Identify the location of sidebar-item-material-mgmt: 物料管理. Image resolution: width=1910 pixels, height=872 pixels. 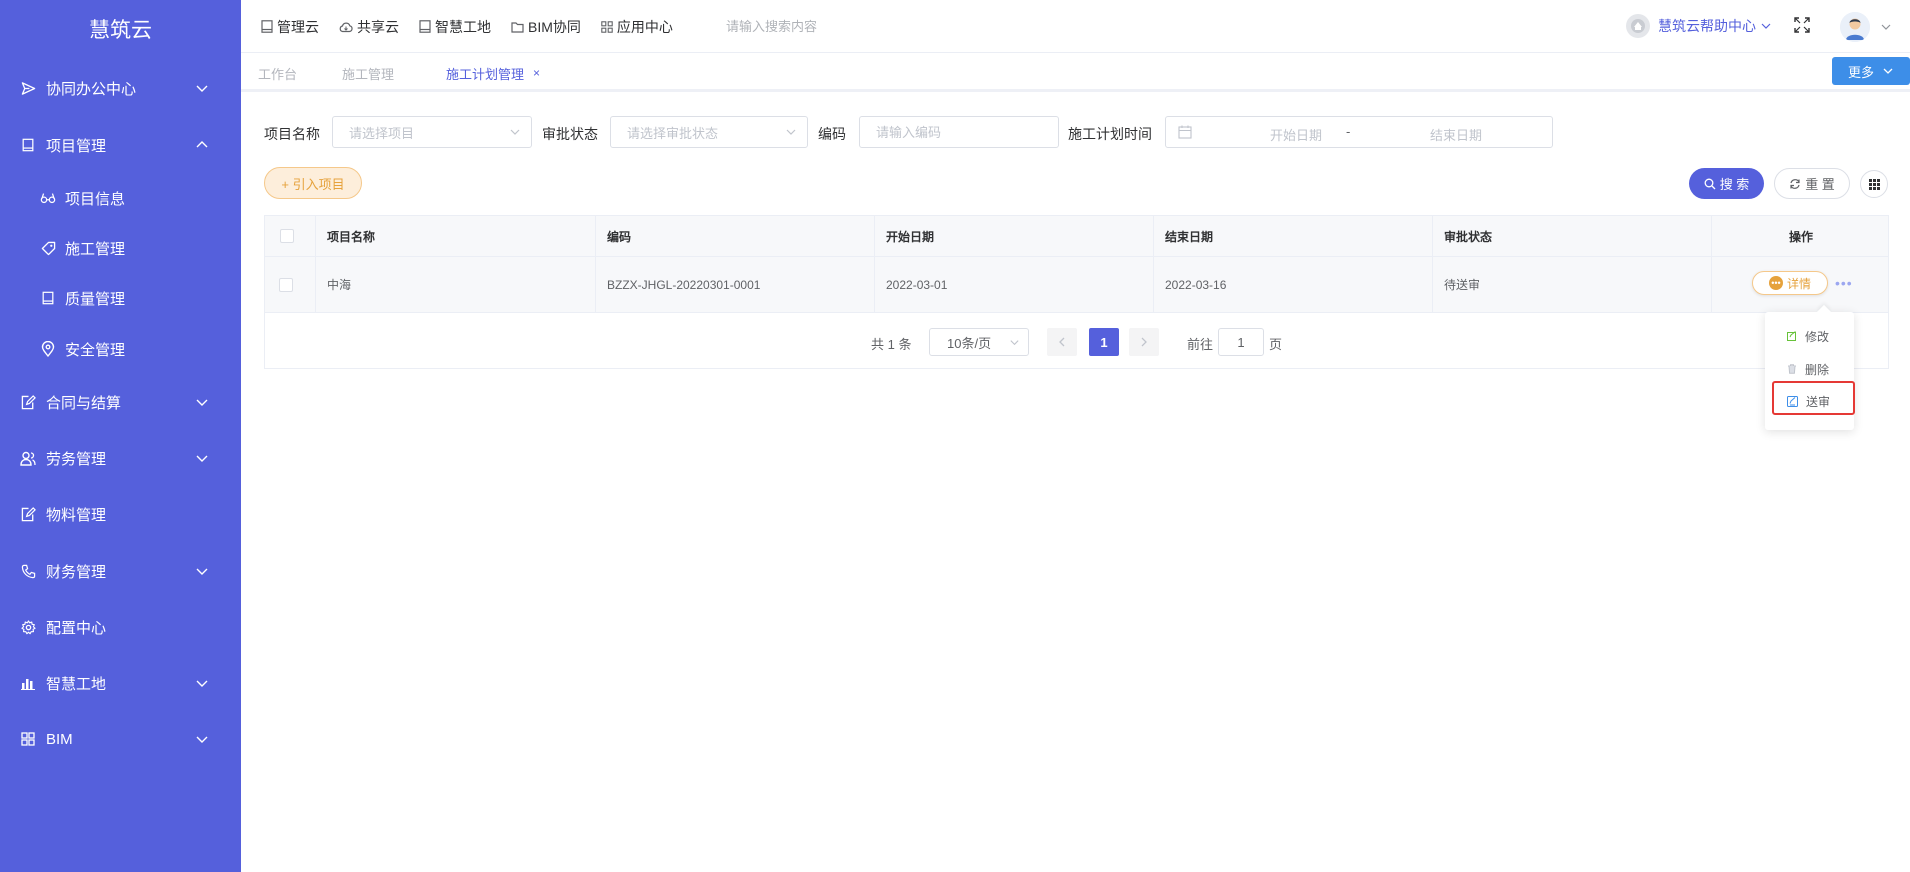
(120, 514).